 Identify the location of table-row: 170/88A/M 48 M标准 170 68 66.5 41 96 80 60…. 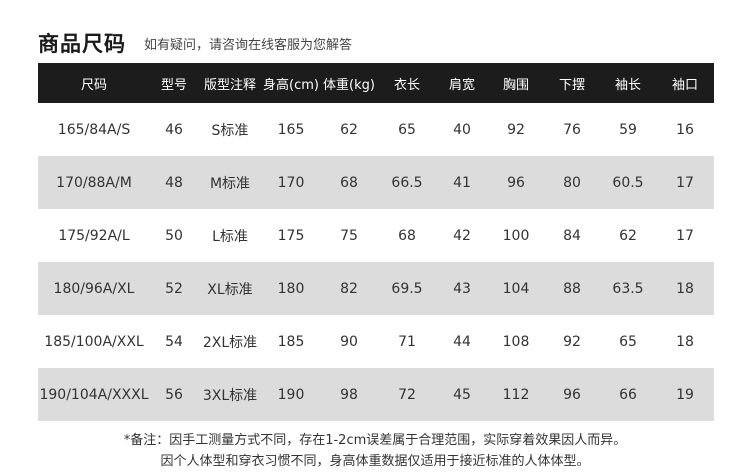
(376, 182).